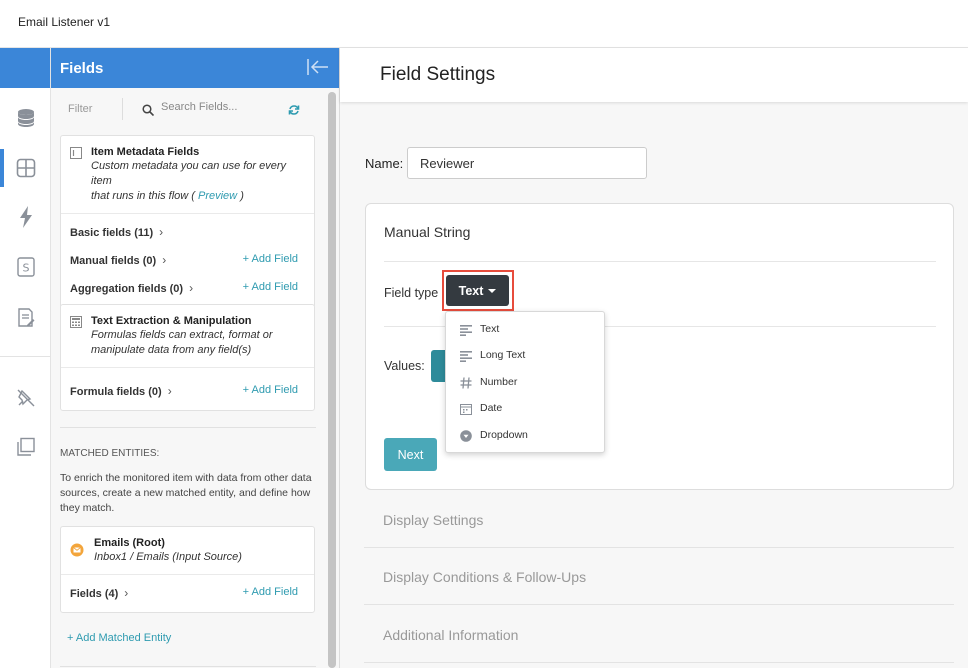  I want to click on metadata-icon, so click(76, 155).